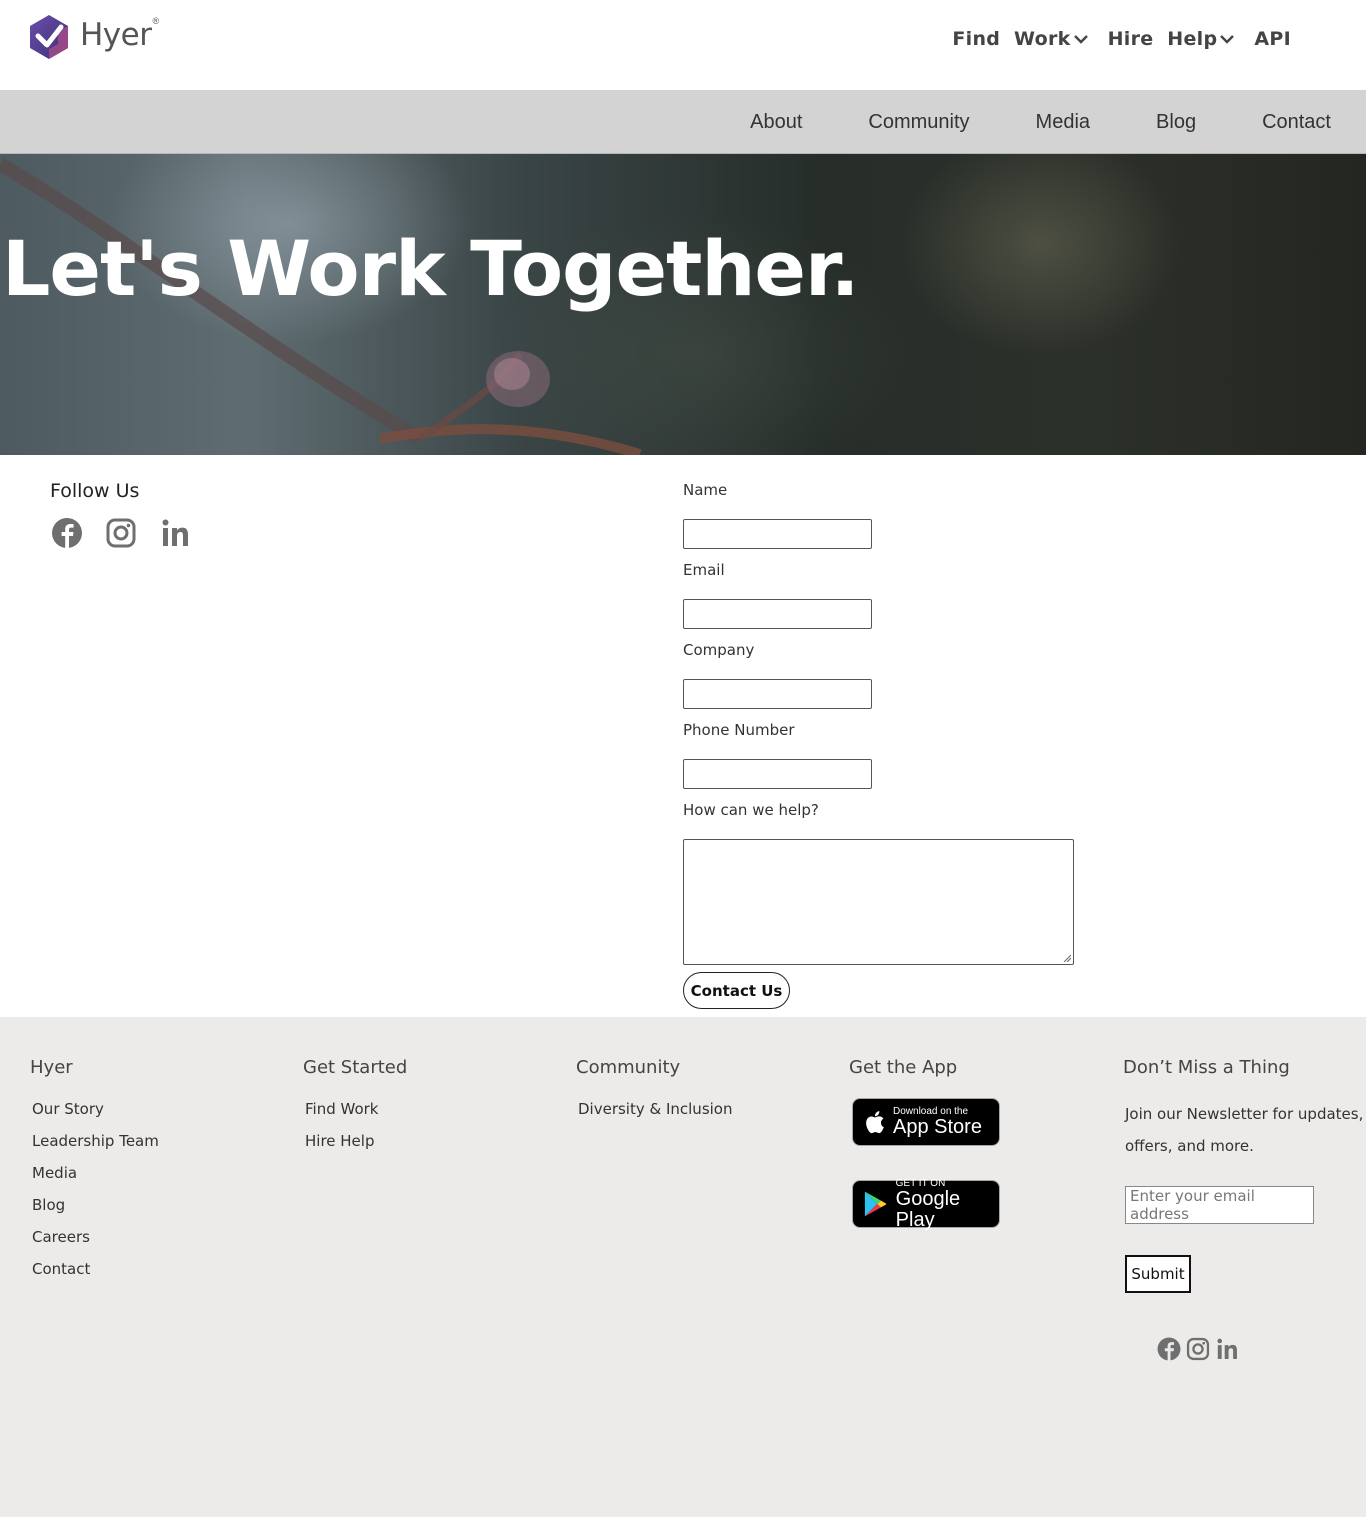 Image resolution: width=1366 pixels, height=1517 pixels. Describe the element at coordinates (1162, 39) in the screenshot. I see `nav-hire-help-label: Hire Help` at that location.